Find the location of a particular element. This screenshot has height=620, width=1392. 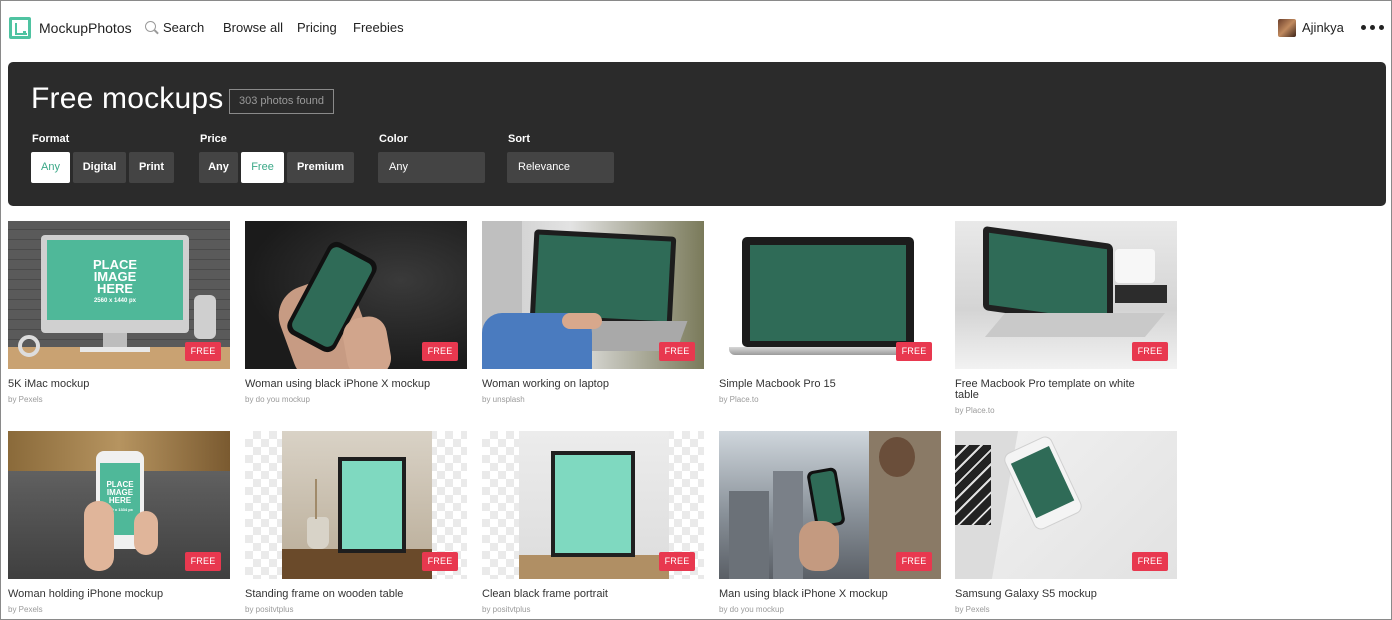

card-title: 5K iMac mockup is located at coordinates (103, 384).